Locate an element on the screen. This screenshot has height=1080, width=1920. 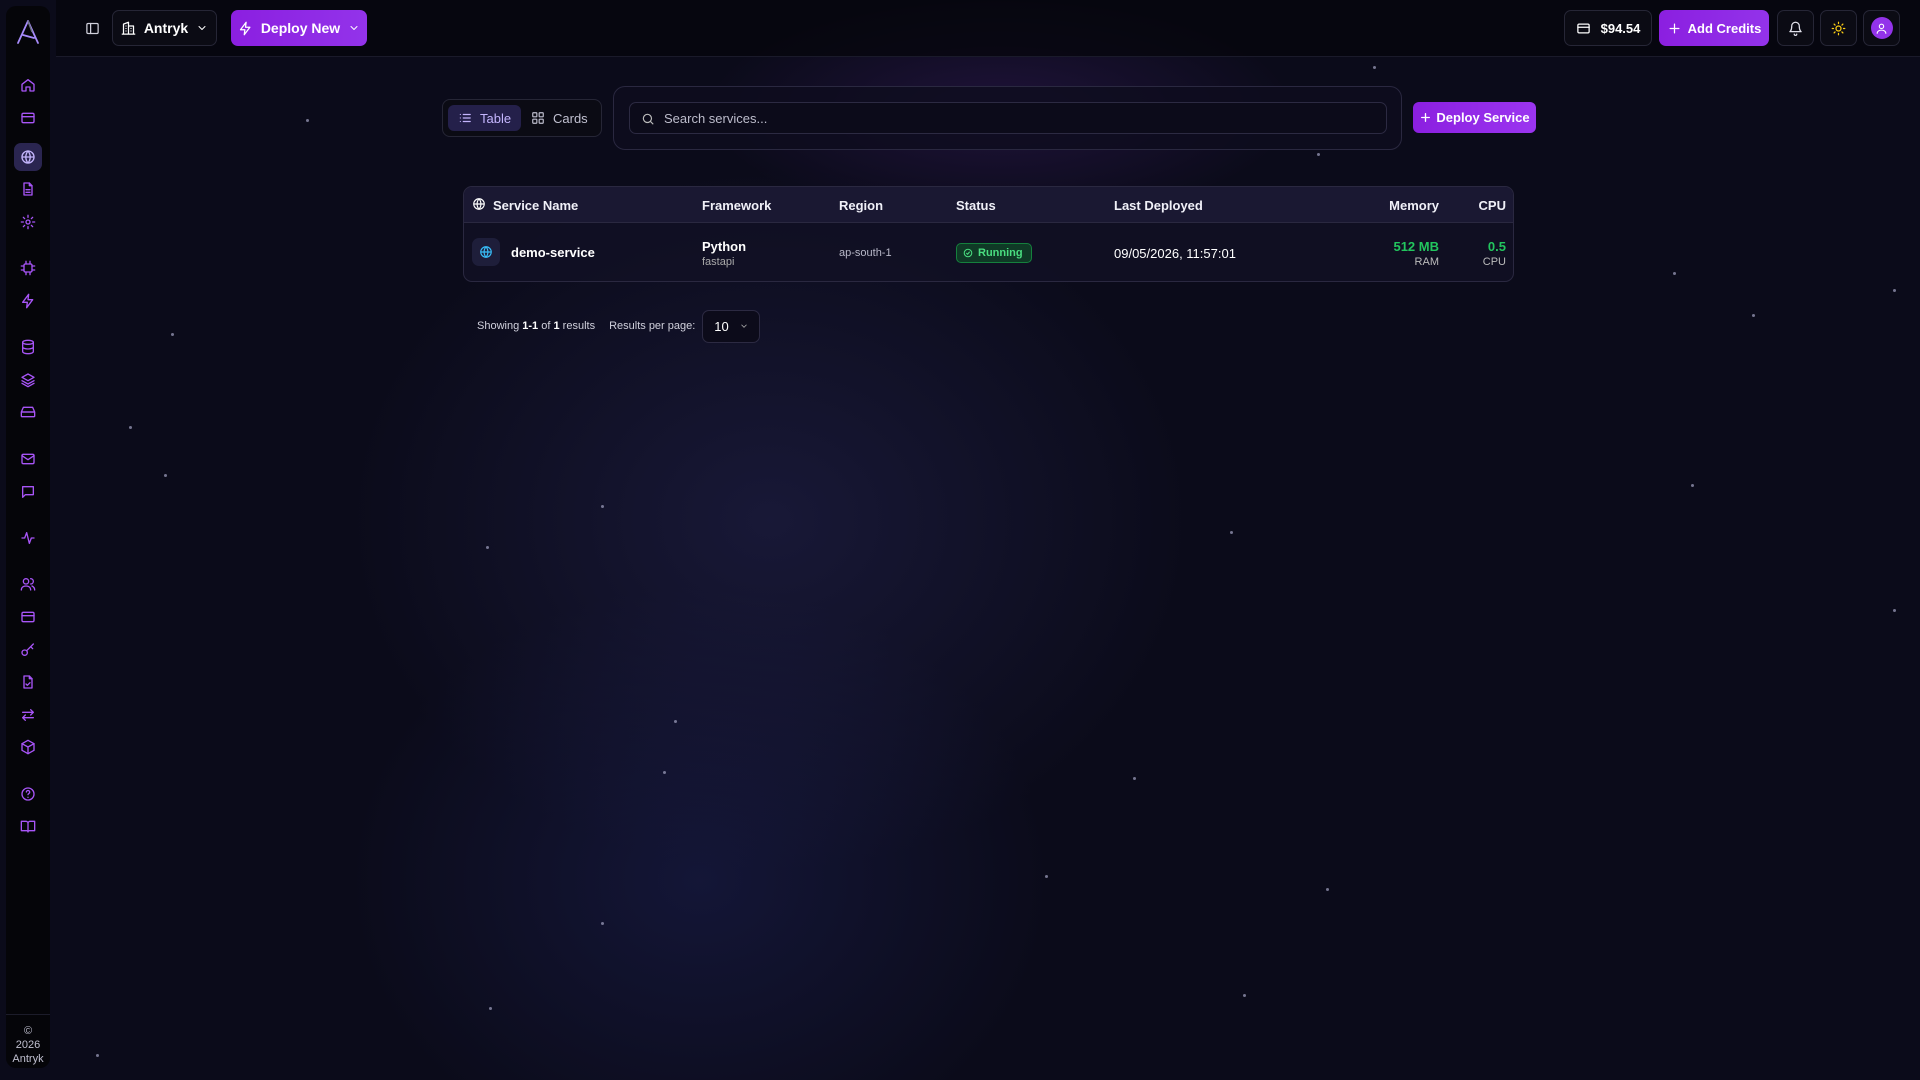
avatar is located at coordinates (1881, 28).